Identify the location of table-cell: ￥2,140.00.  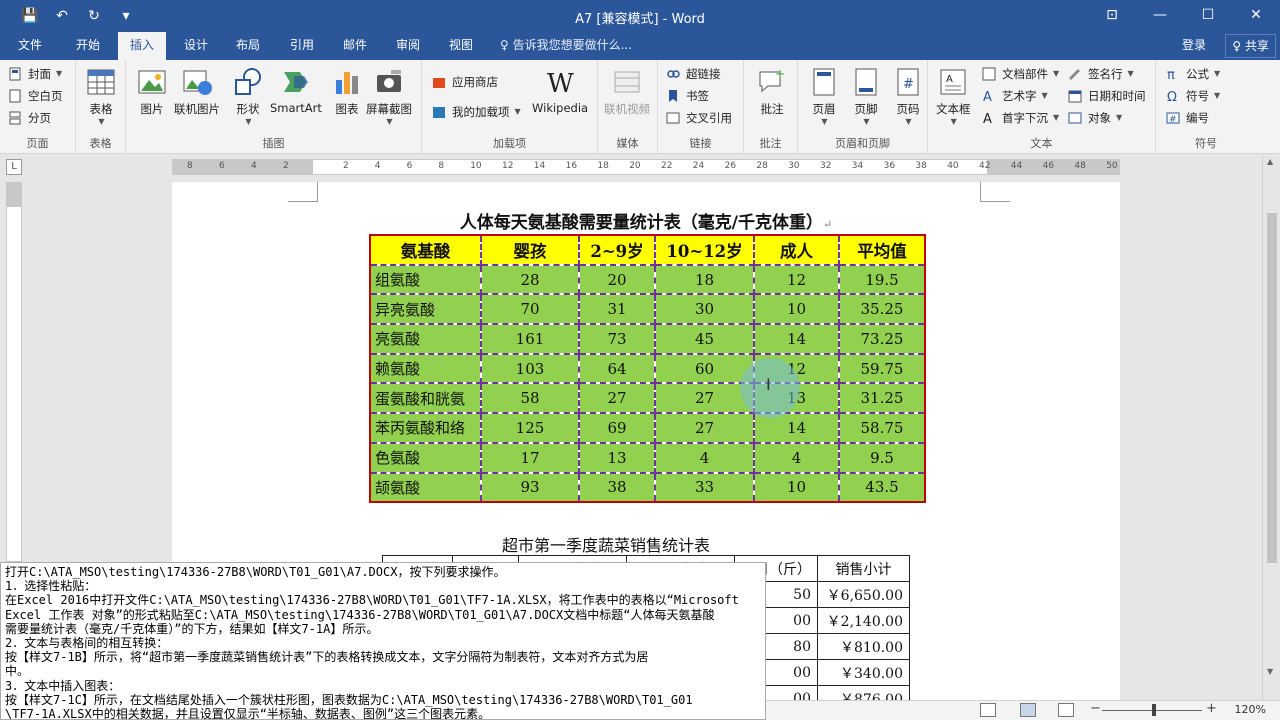
(863, 620).